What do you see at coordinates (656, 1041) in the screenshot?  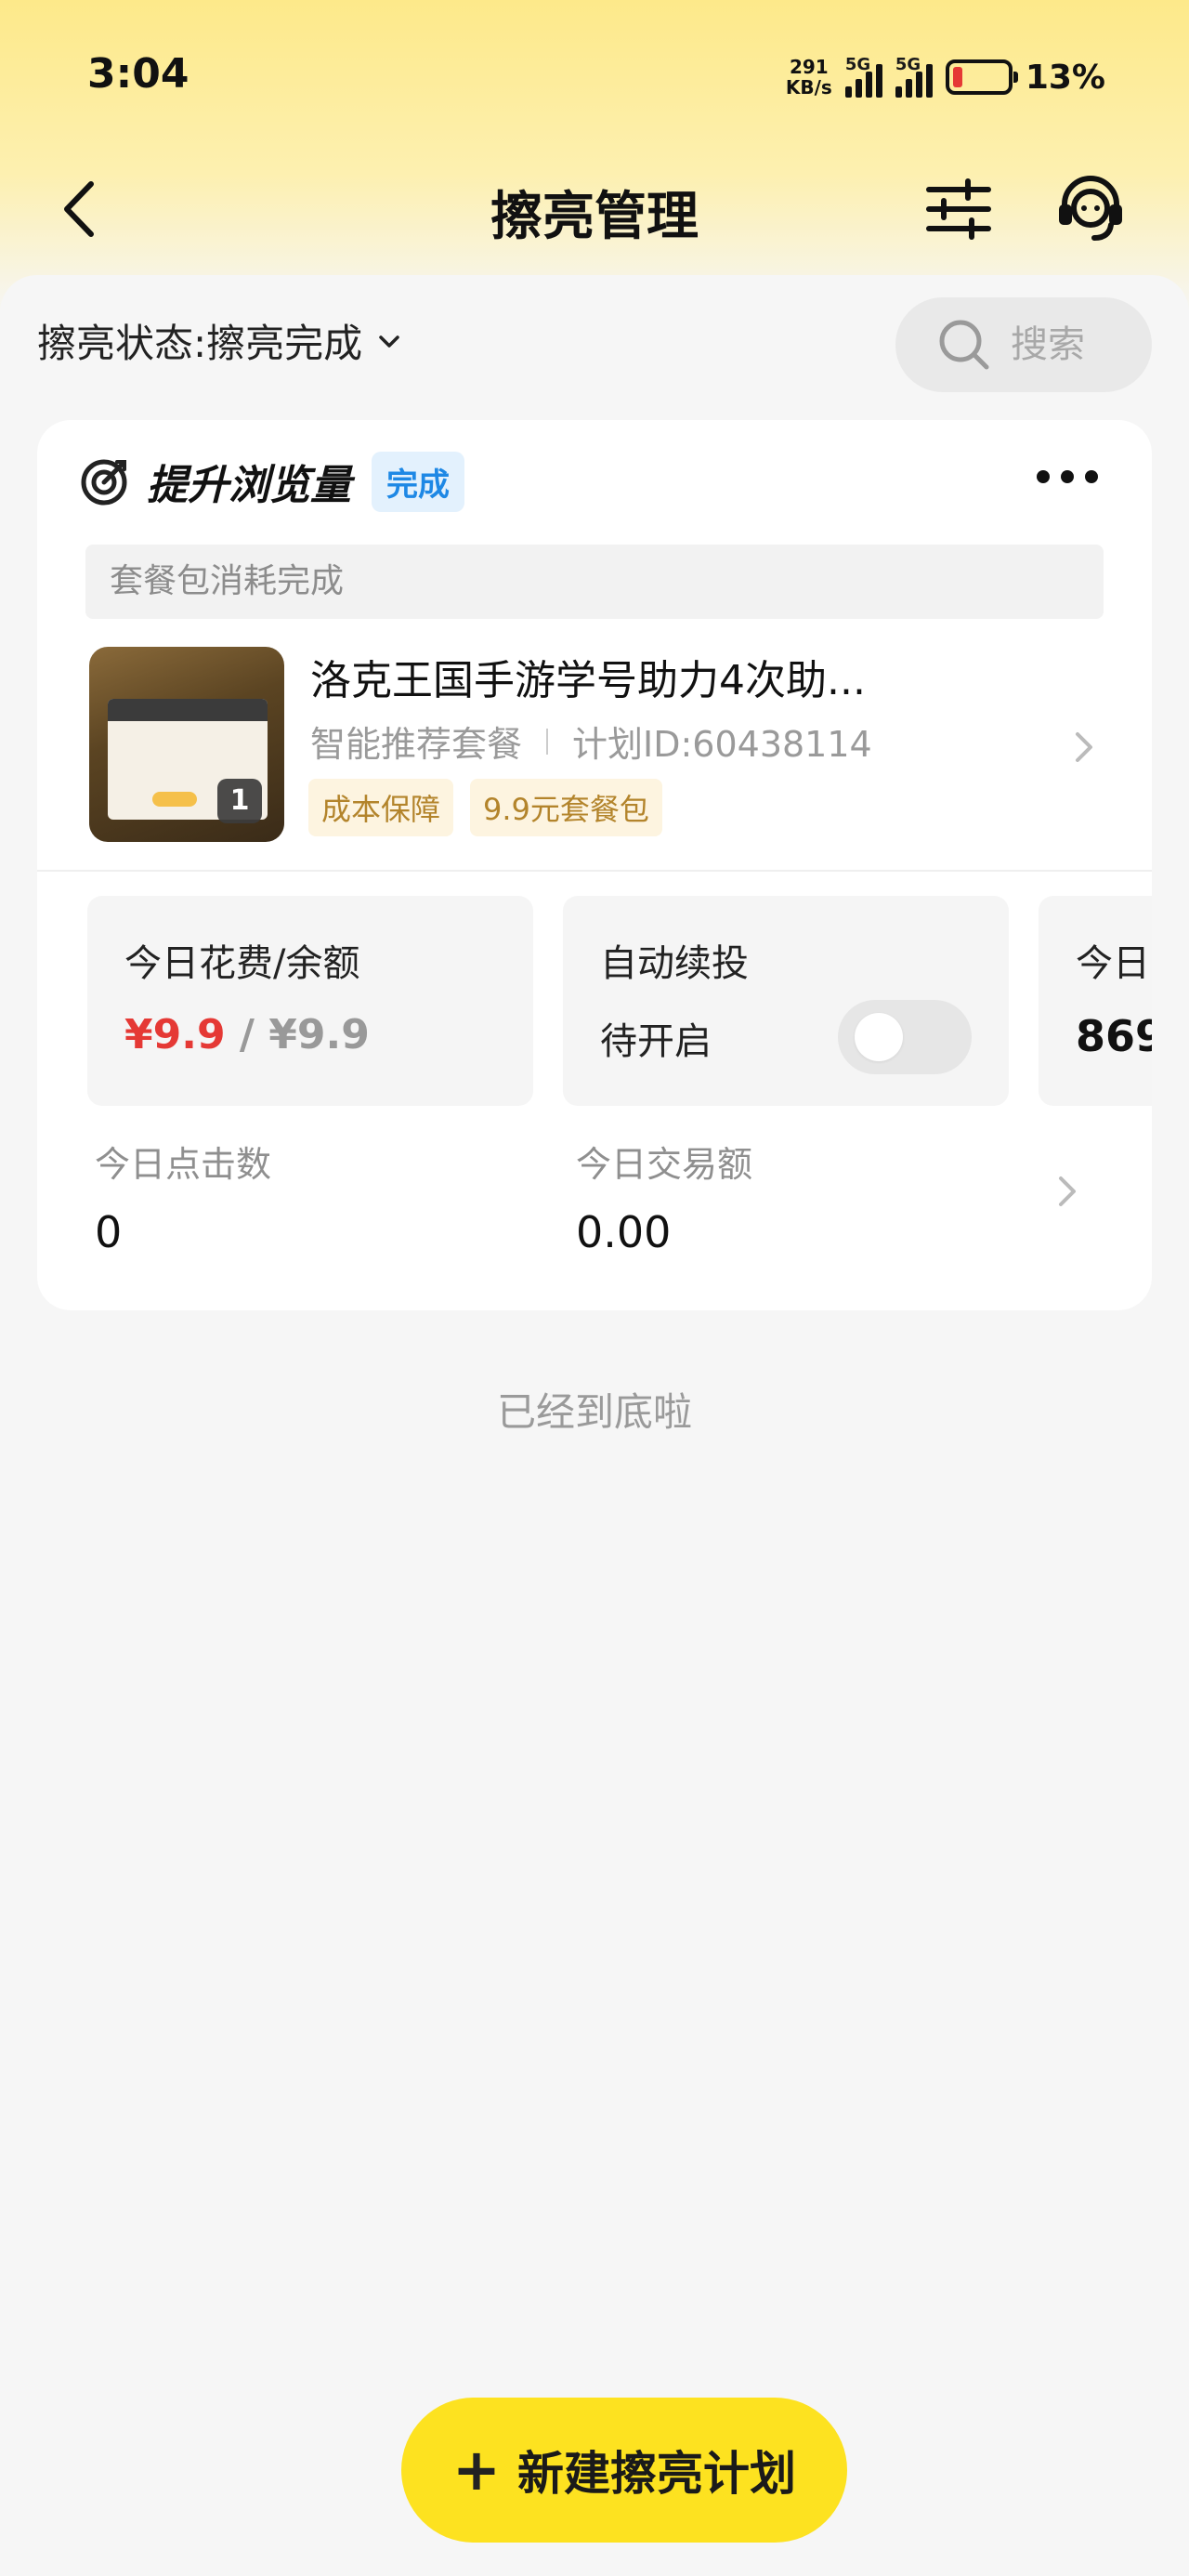 I see `auto-renew-status: 待开启` at bounding box center [656, 1041].